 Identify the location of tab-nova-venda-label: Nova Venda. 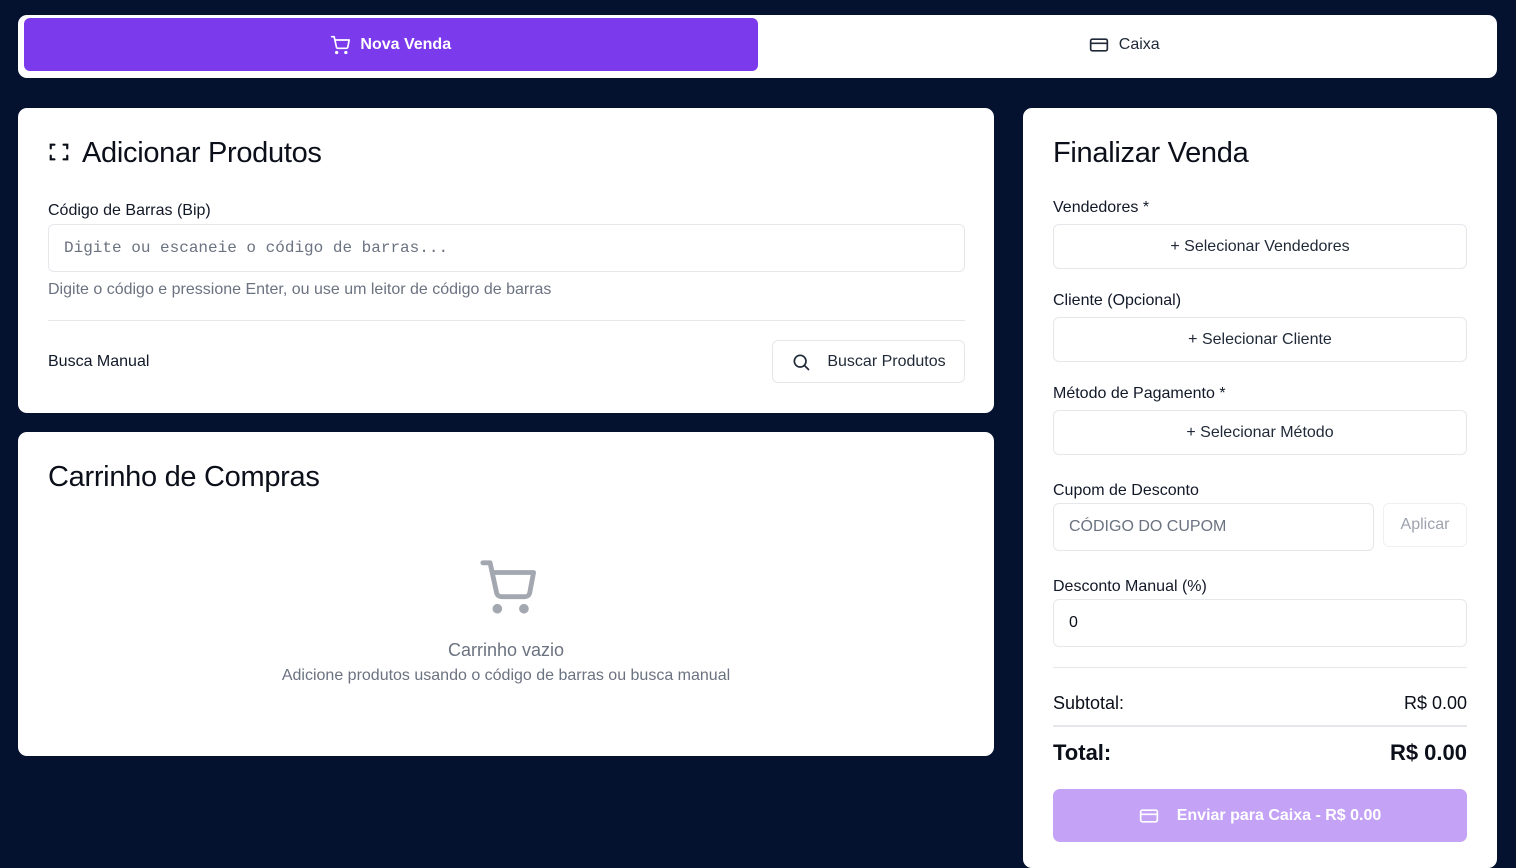
(406, 44).